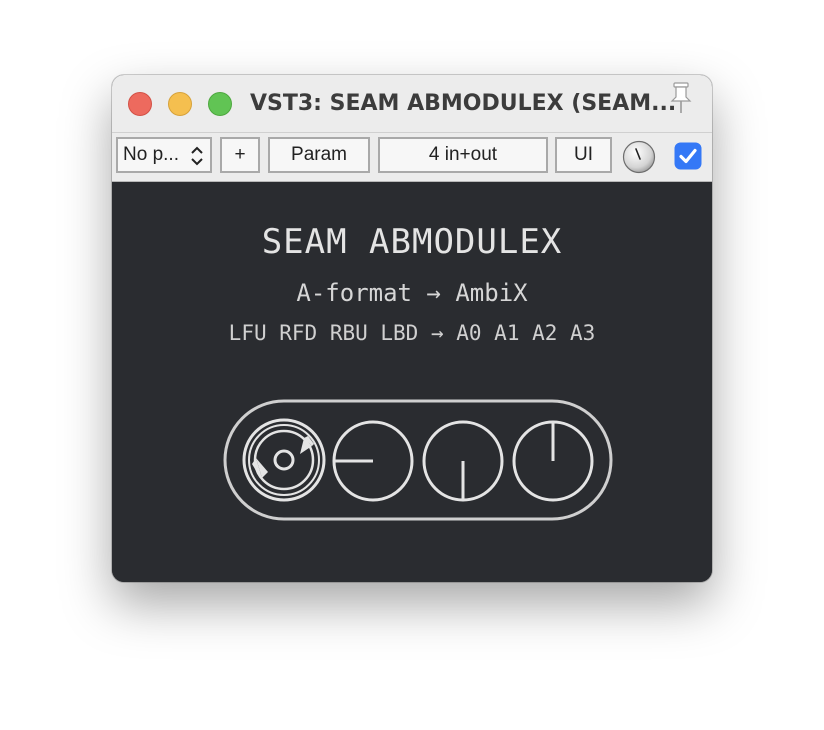 This screenshot has width=824, height=730. I want to click on ui-button: UI, so click(583, 155).